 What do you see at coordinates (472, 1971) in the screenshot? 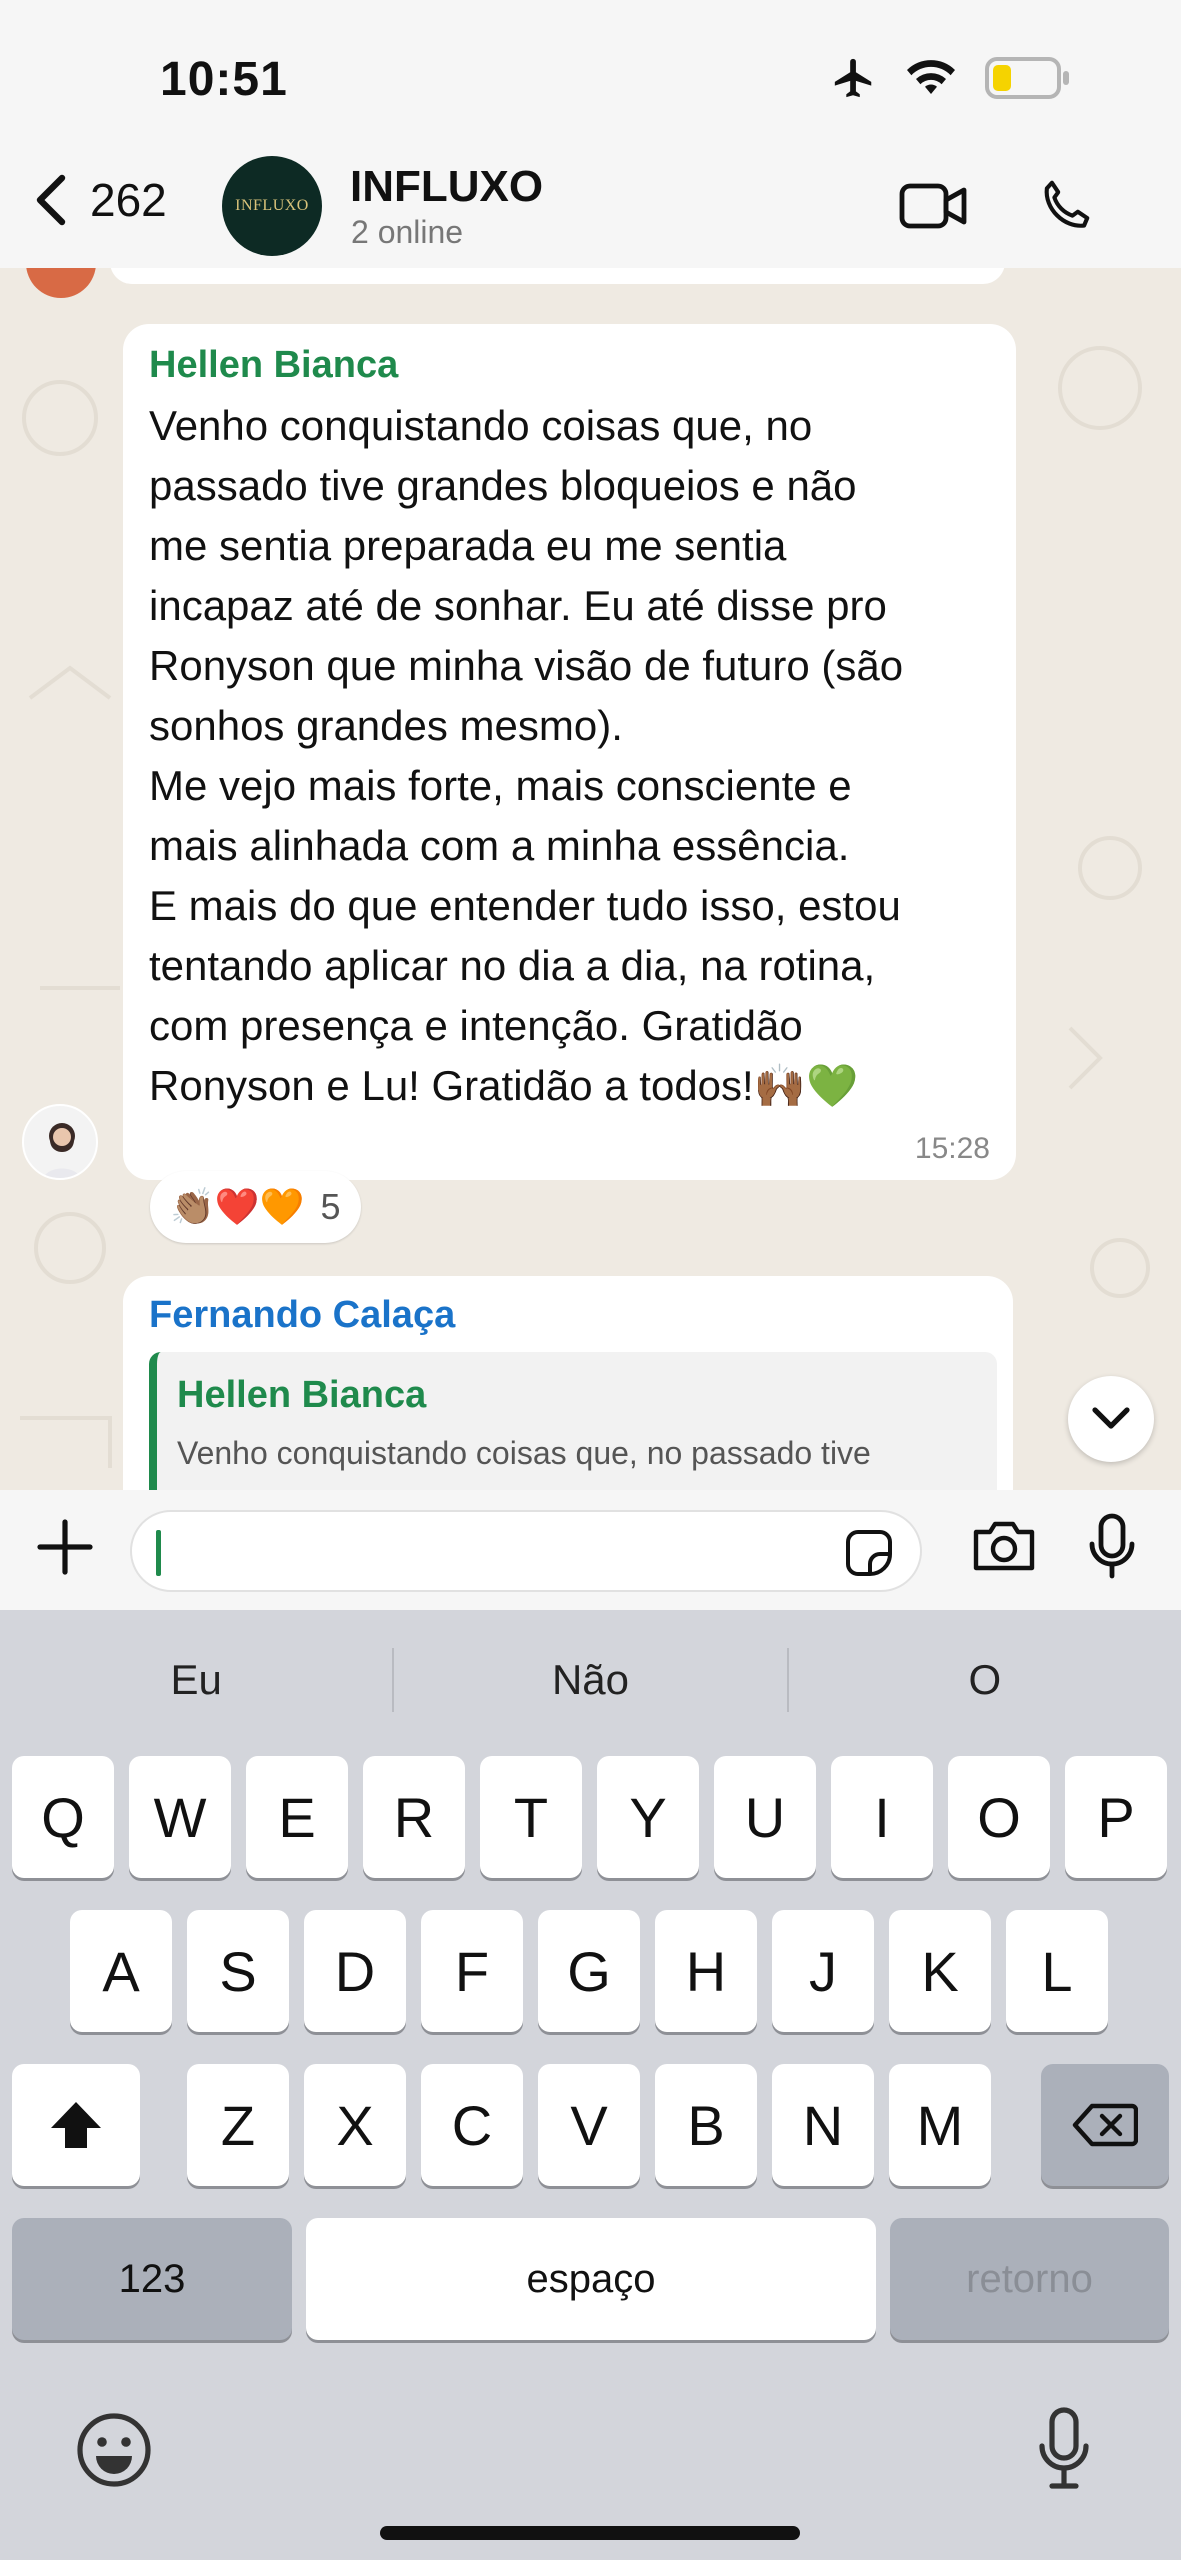
I see `key-f: F` at bounding box center [472, 1971].